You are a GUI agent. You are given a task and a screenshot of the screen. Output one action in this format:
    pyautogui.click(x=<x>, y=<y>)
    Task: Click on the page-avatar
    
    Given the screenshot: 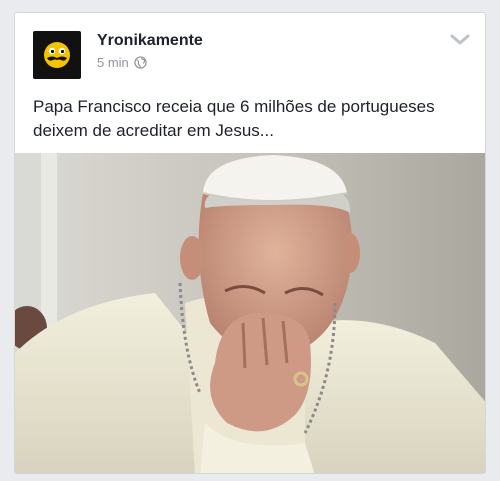 What is the action you would take?
    pyautogui.click(x=57, y=55)
    